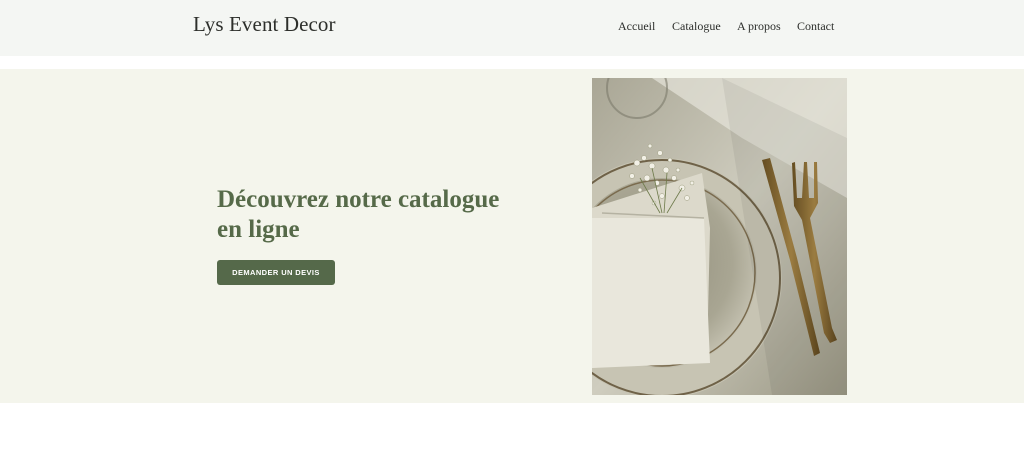  I want to click on nav-link-catalogue: Catalogue, so click(696, 26).